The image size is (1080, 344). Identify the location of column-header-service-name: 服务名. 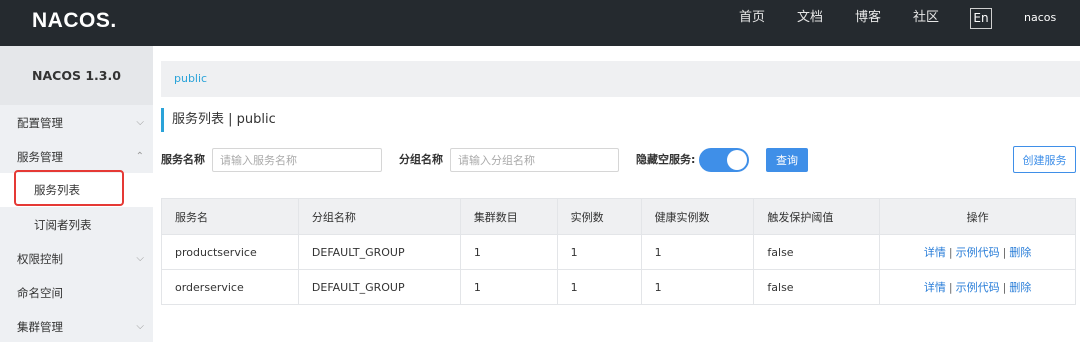
(230, 216).